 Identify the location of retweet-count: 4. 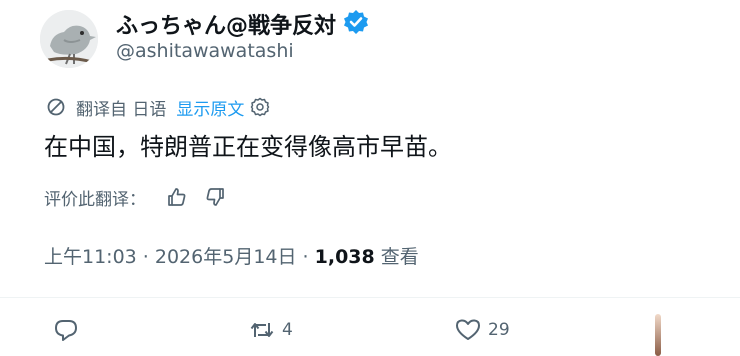
(287, 330).